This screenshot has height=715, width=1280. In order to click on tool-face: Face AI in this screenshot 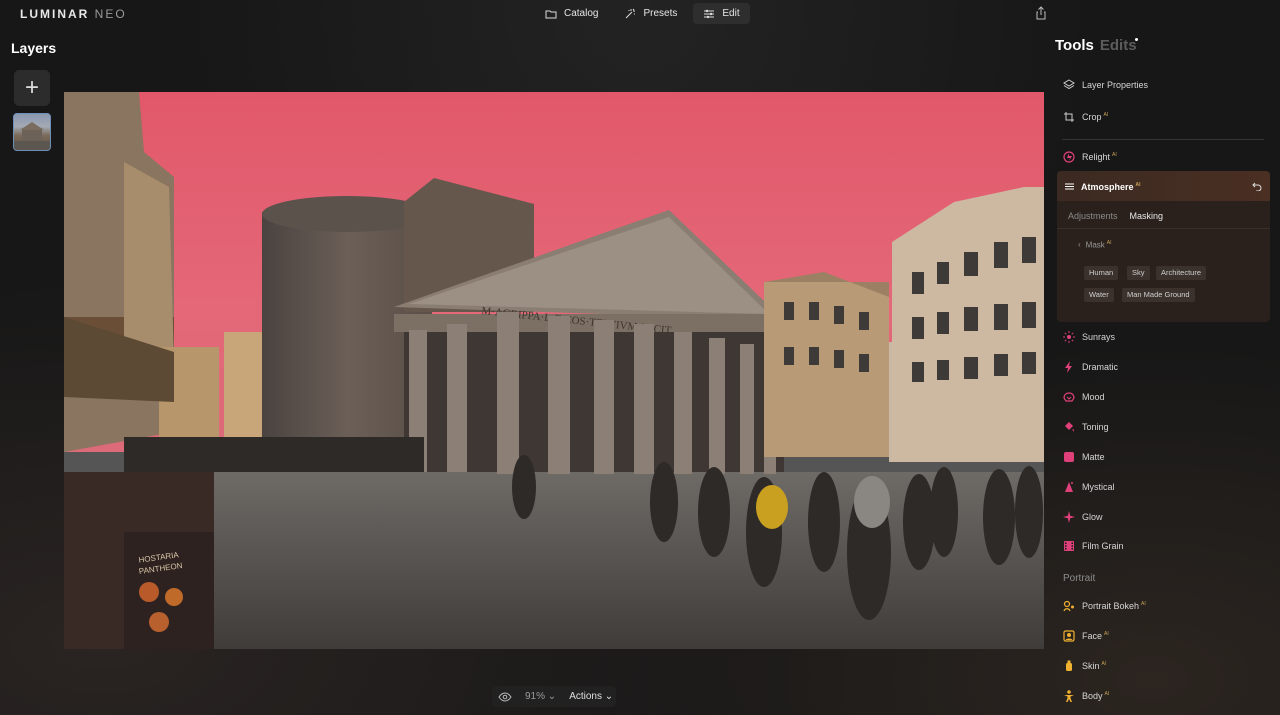, I will do `click(1086, 636)`.